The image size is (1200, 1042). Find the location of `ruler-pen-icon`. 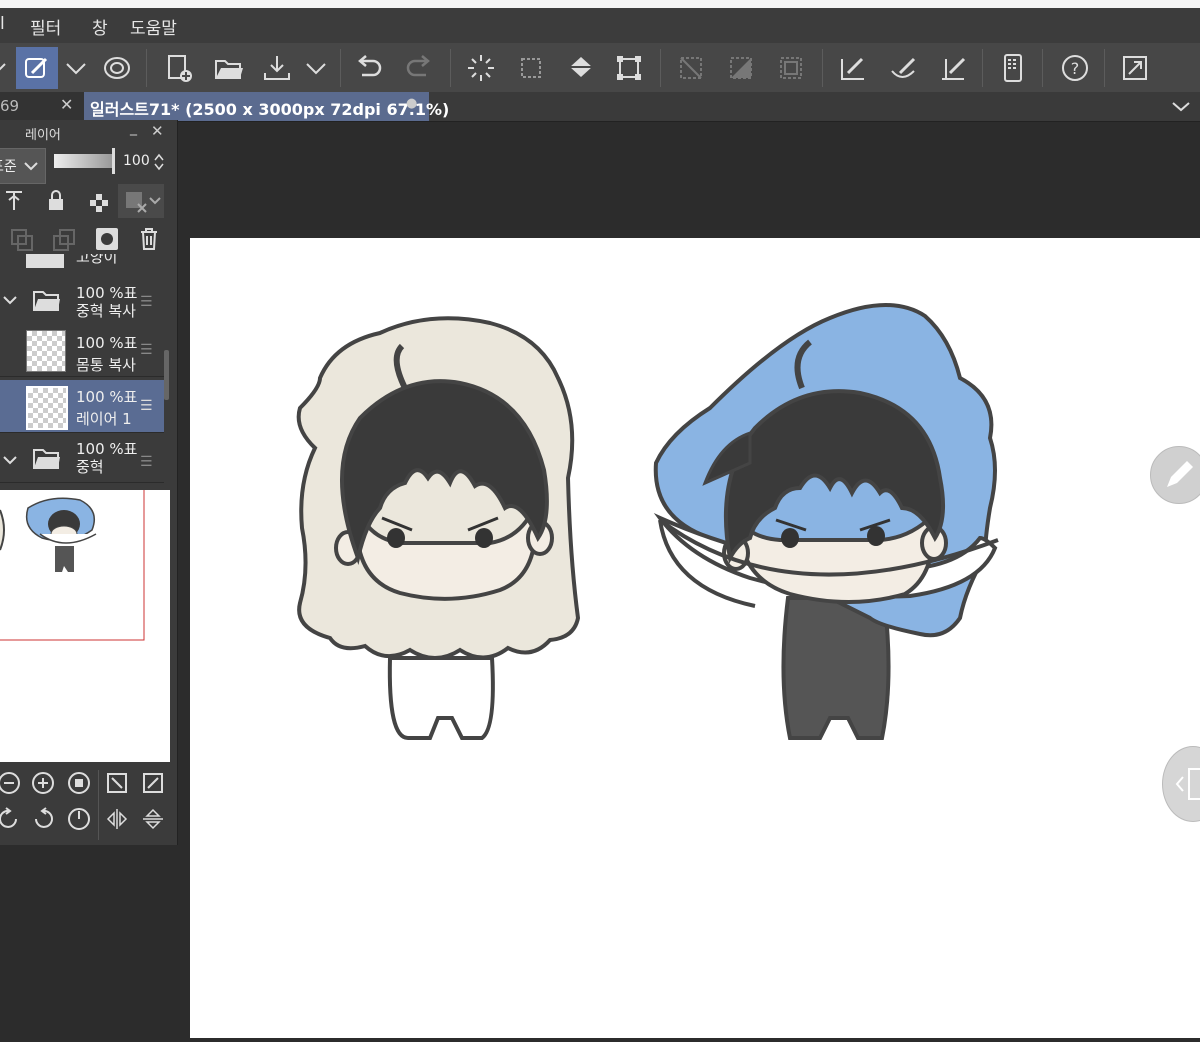

ruler-pen-icon is located at coordinates (853, 68).